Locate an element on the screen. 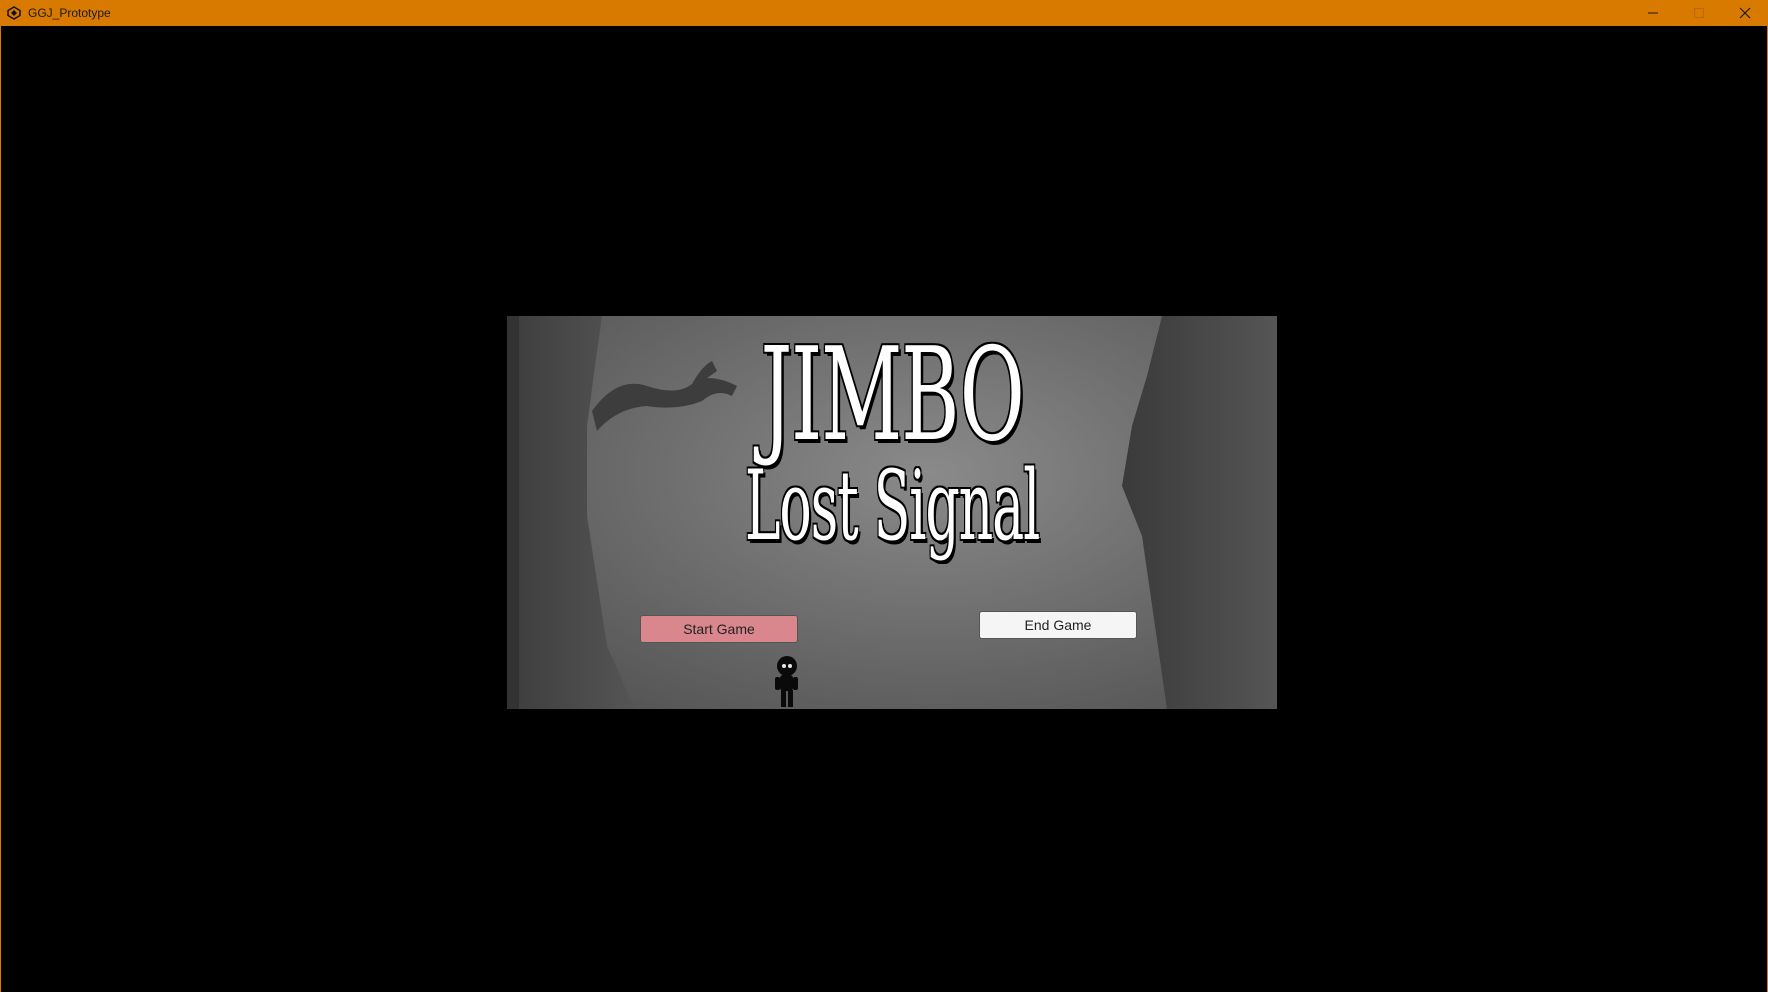 This screenshot has height=992, width=1768. minimize-button is located at coordinates (1653, 13).